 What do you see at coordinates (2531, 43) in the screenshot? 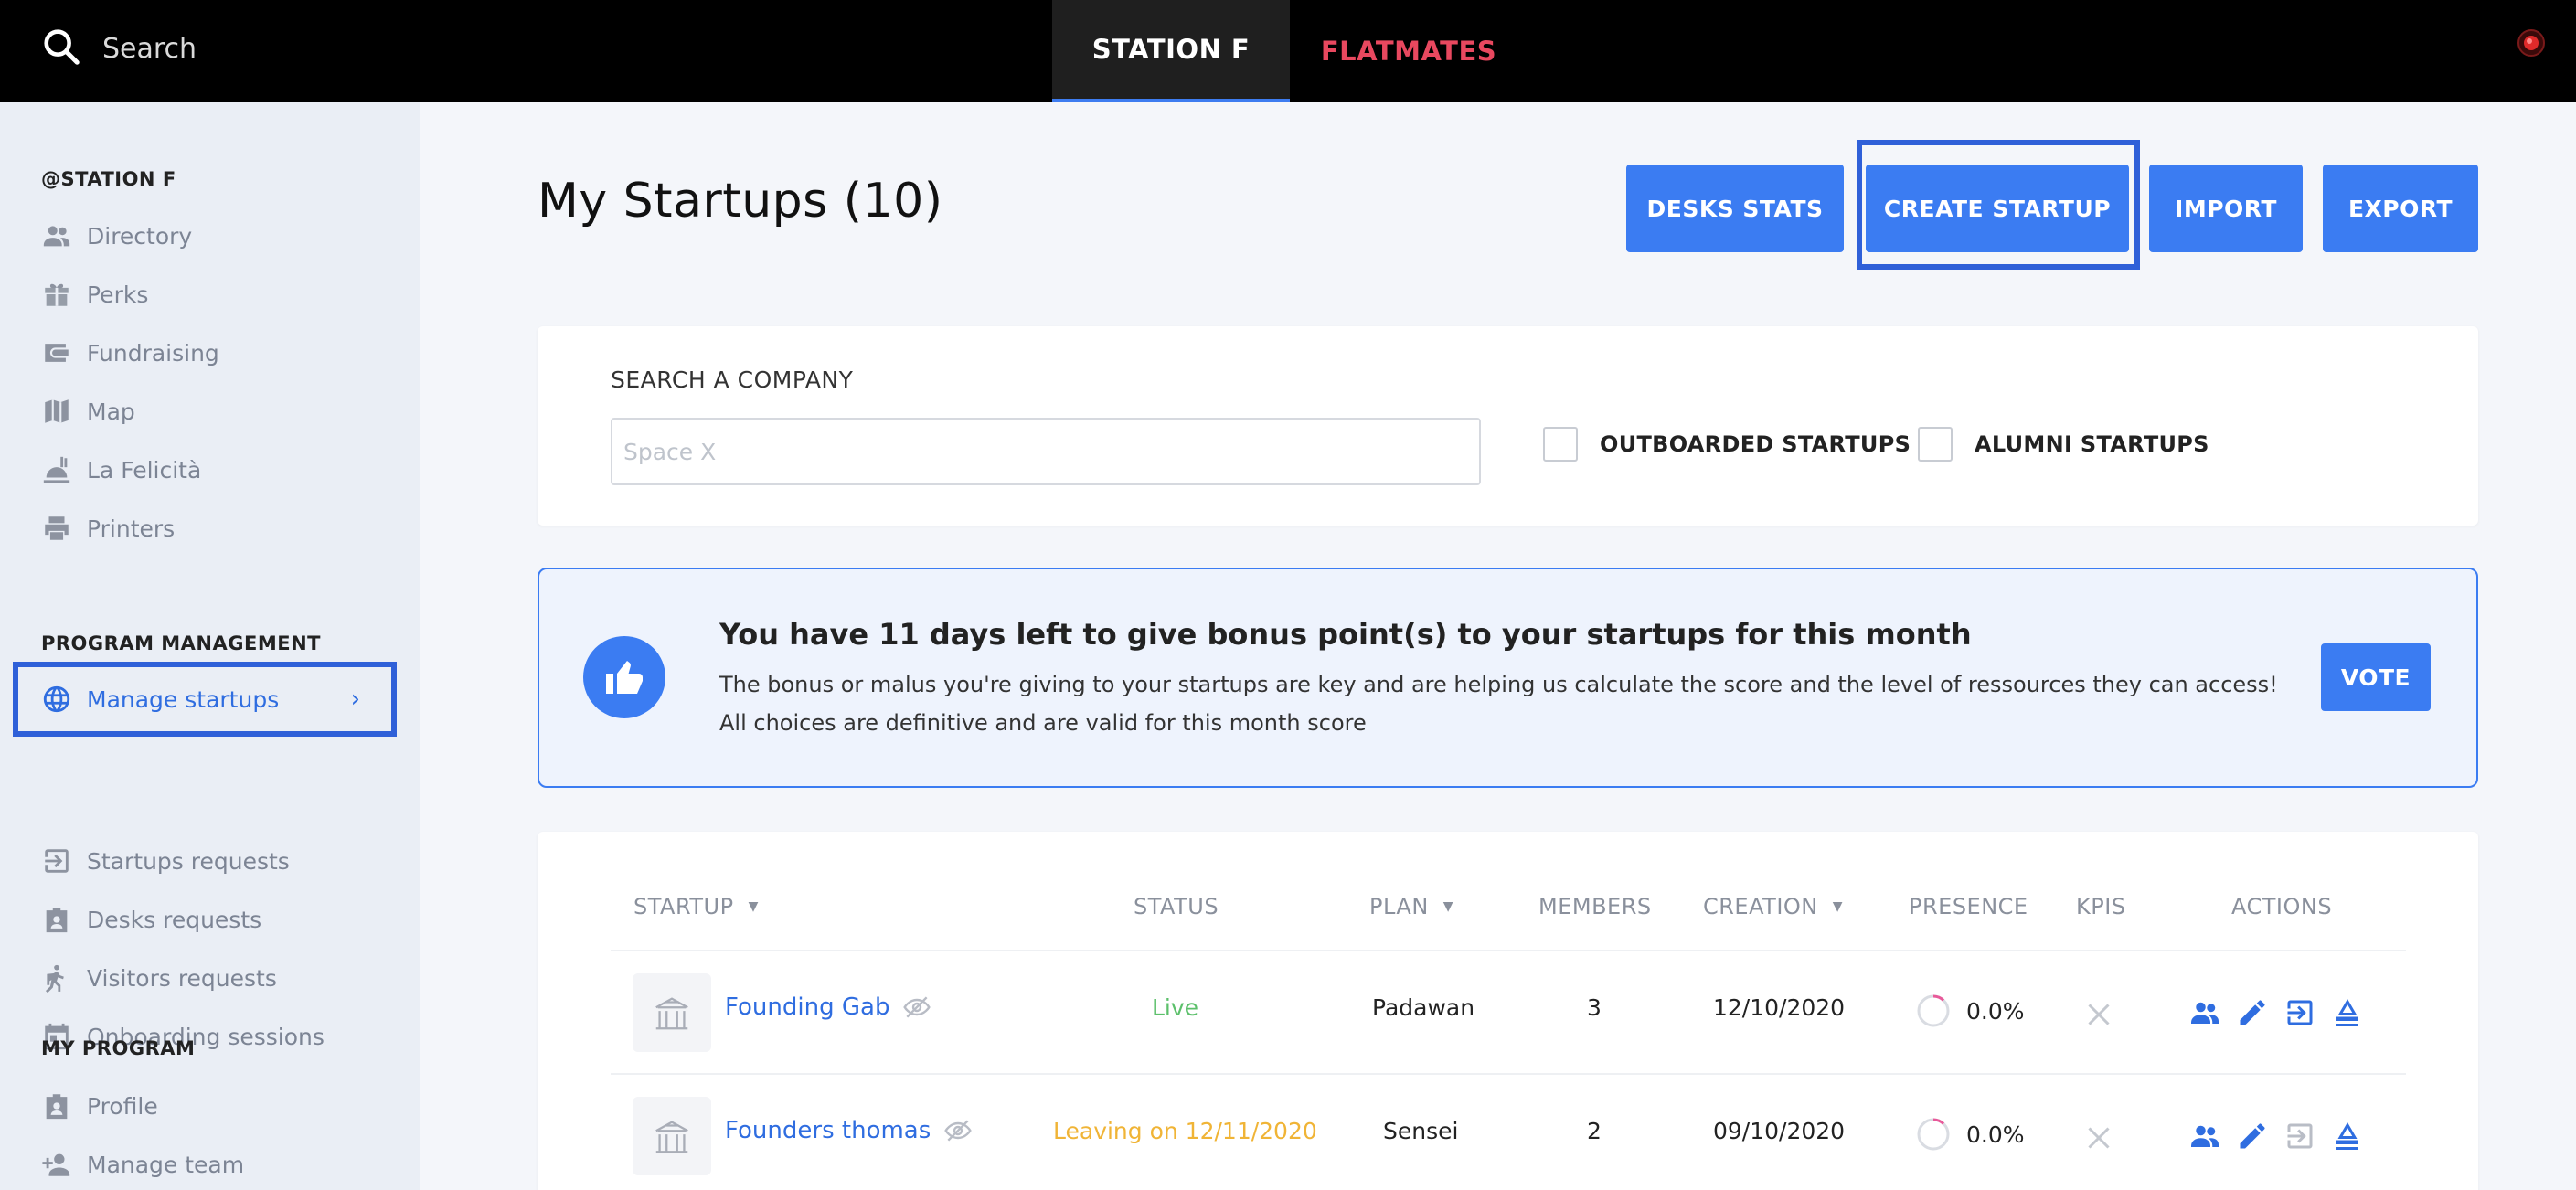
I see `record-icon` at bounding box center [2531, 43].